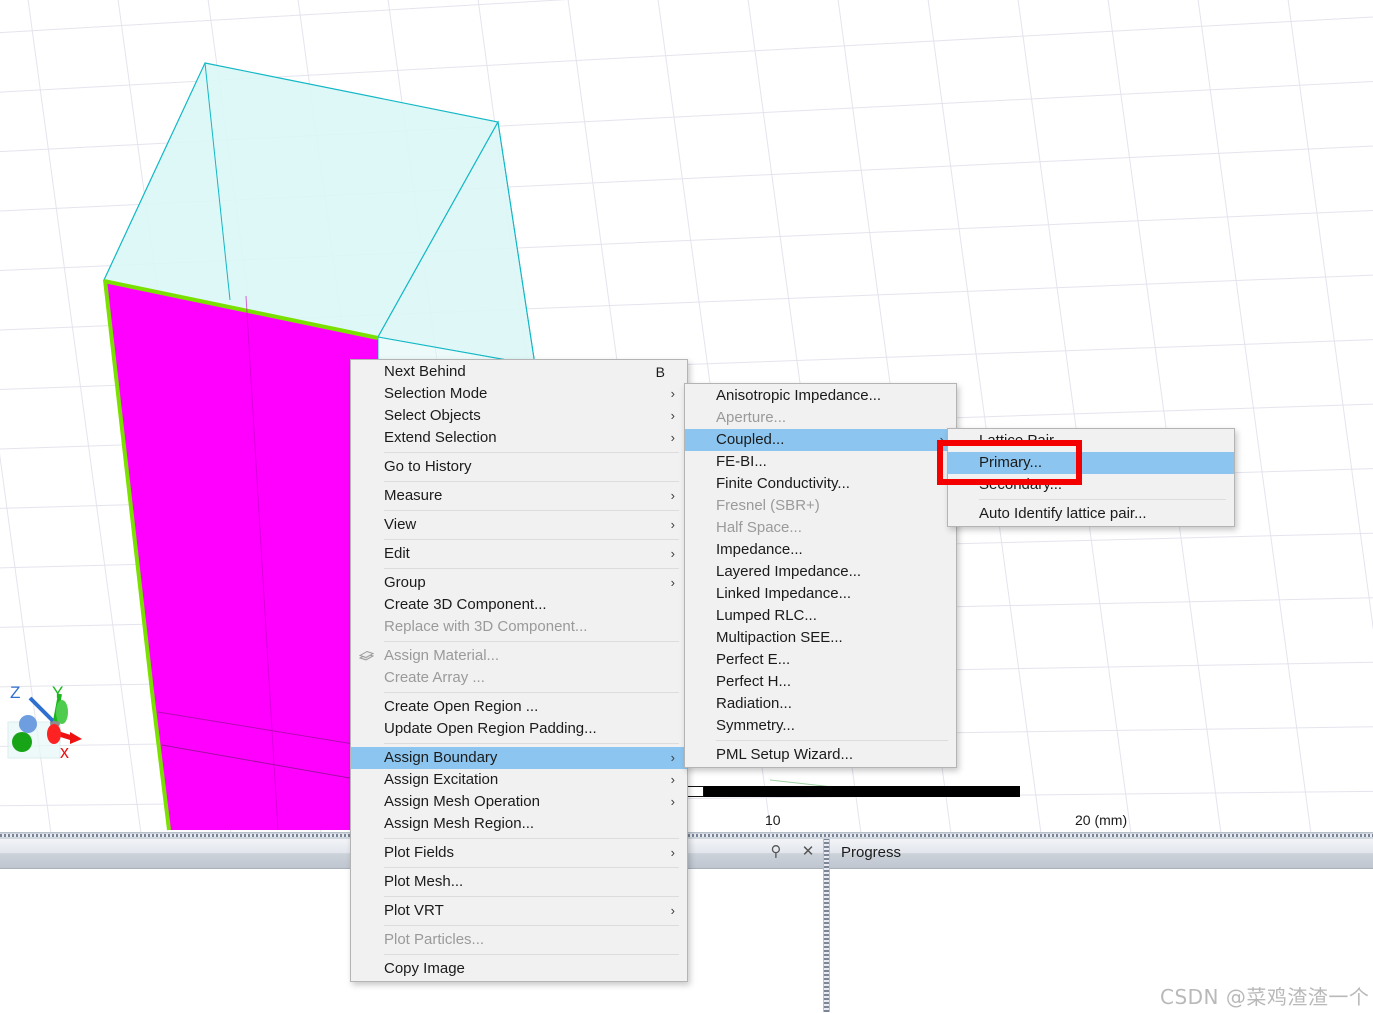 The height and width of the screenshot is (1013, 1373). Describe the element at coordinates (462, 801) in the screenshot. I see `menu-item-label: Assign Mesh Operation` at that location.